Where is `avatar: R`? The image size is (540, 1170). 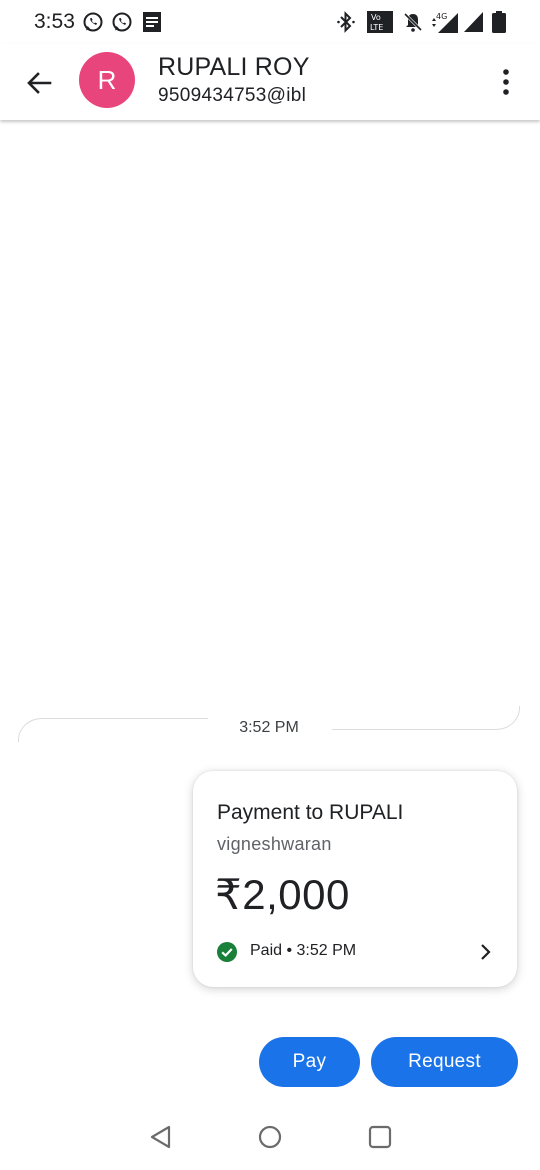
avatar: R is located at coordinates (107, 80).